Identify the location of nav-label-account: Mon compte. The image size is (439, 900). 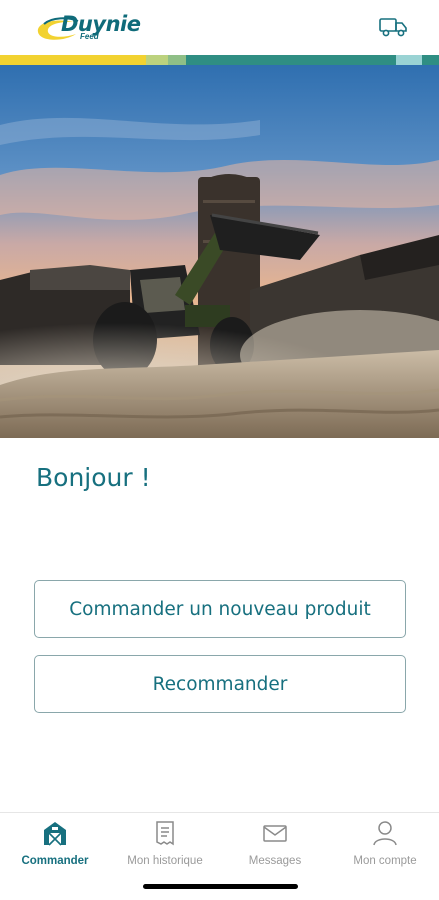
(385, 861).